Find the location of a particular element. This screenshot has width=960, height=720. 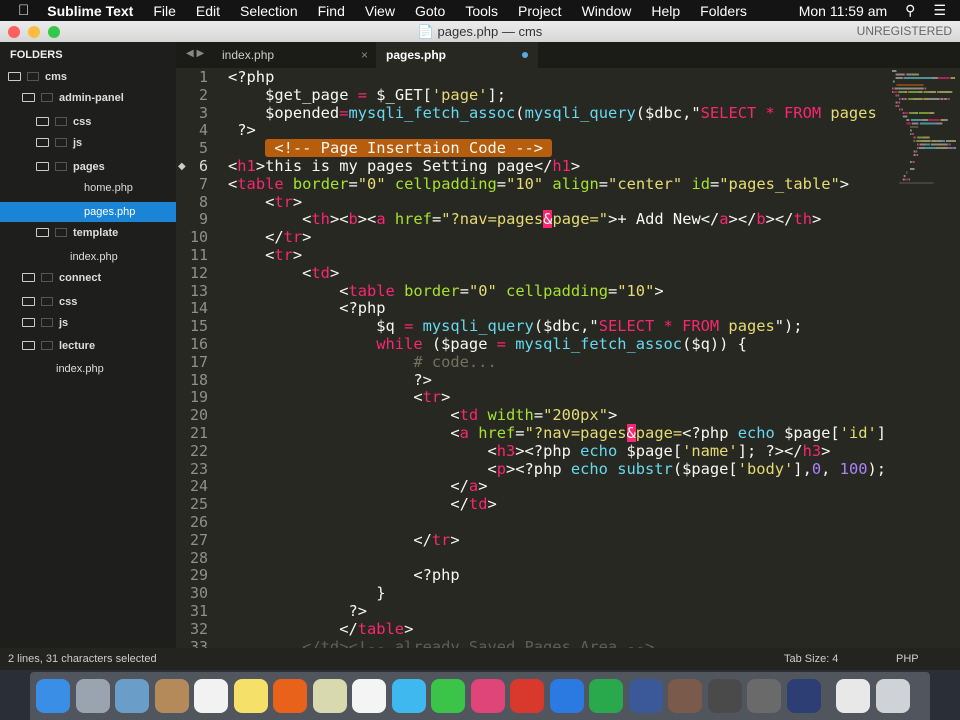

app-name-menu: Sublime Text is located at coordinates (90, 11).